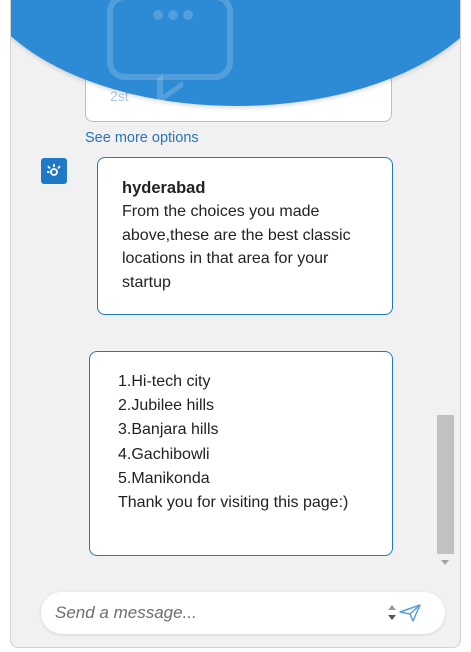 This screenshot has height=652, width=471. I want to click on scrollbar-thumb, so click(445, 484).